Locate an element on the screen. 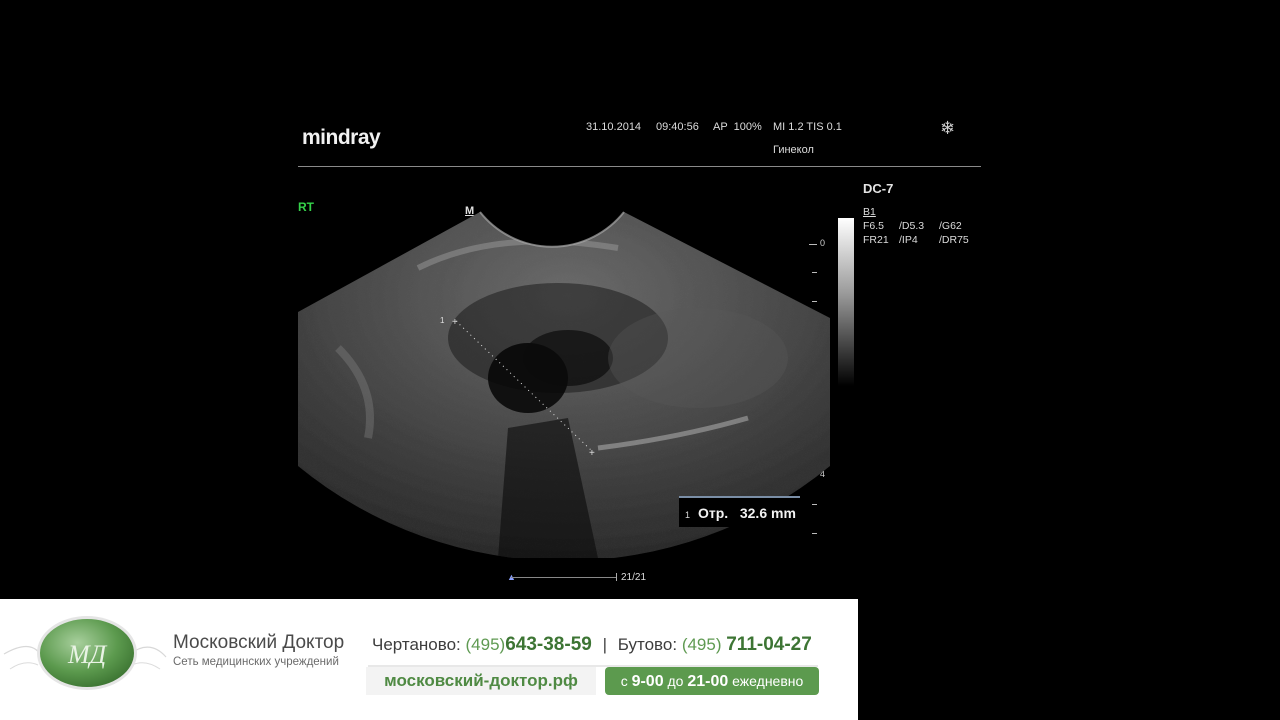  param-framerate: FR21 is located at coordinates (876, 240).